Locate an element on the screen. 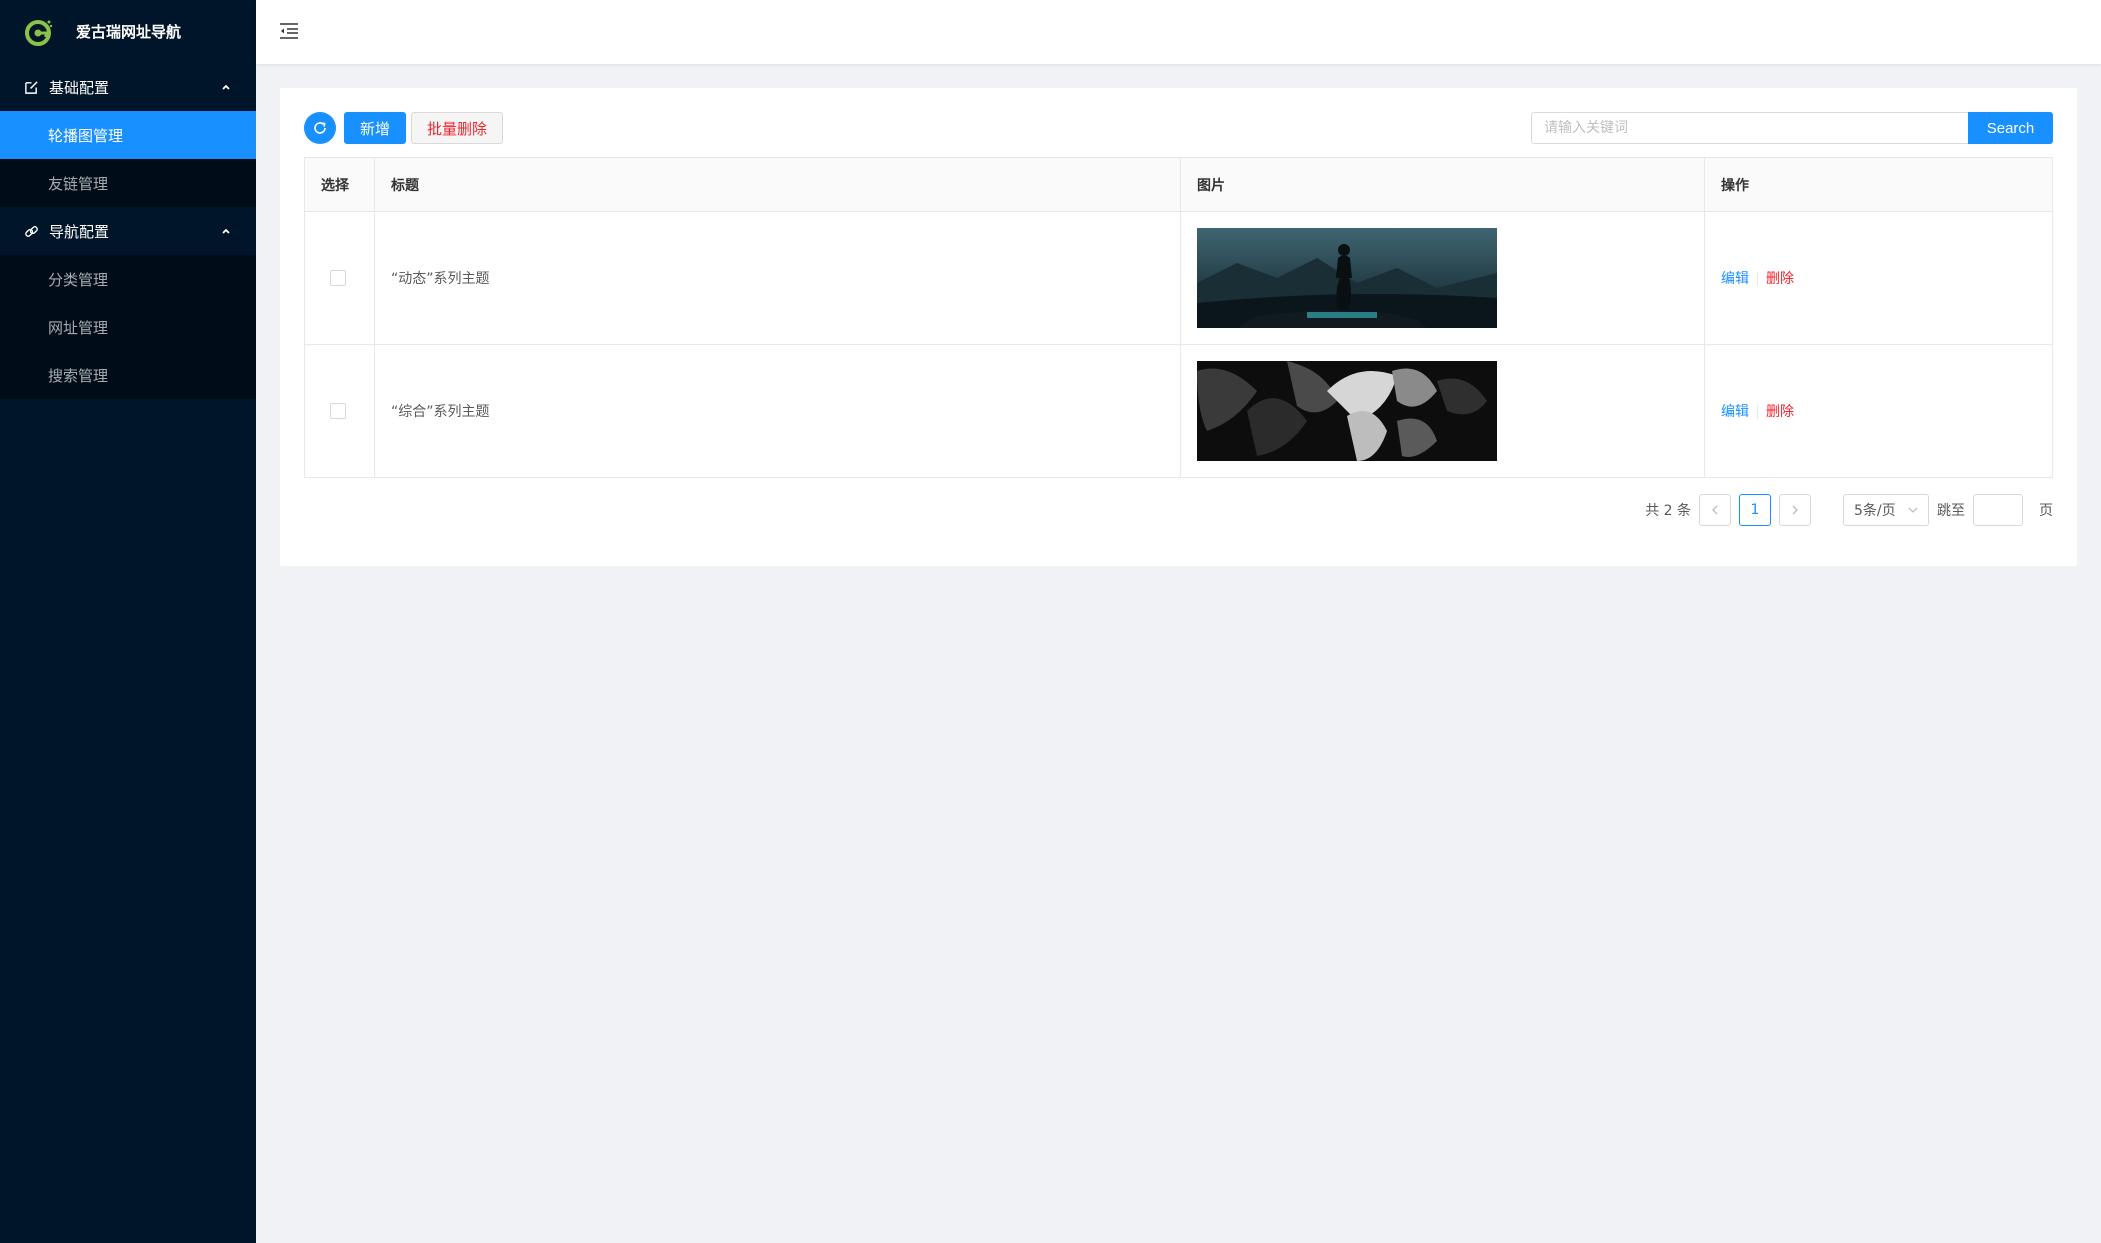 This screenshot has height=1243, width=2101. jump-label: 跳至 is located at coordinates (1951, 511).